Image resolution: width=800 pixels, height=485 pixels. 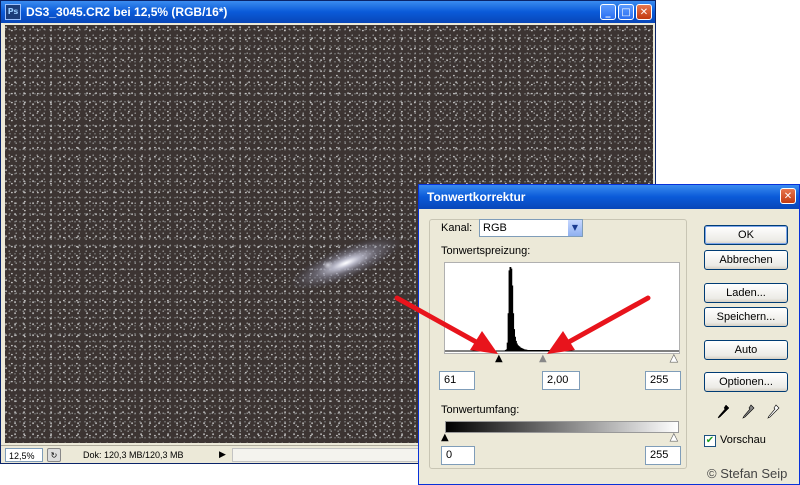 I want to click on cancel-button: Abbrechen, so click(x=746, y=260).